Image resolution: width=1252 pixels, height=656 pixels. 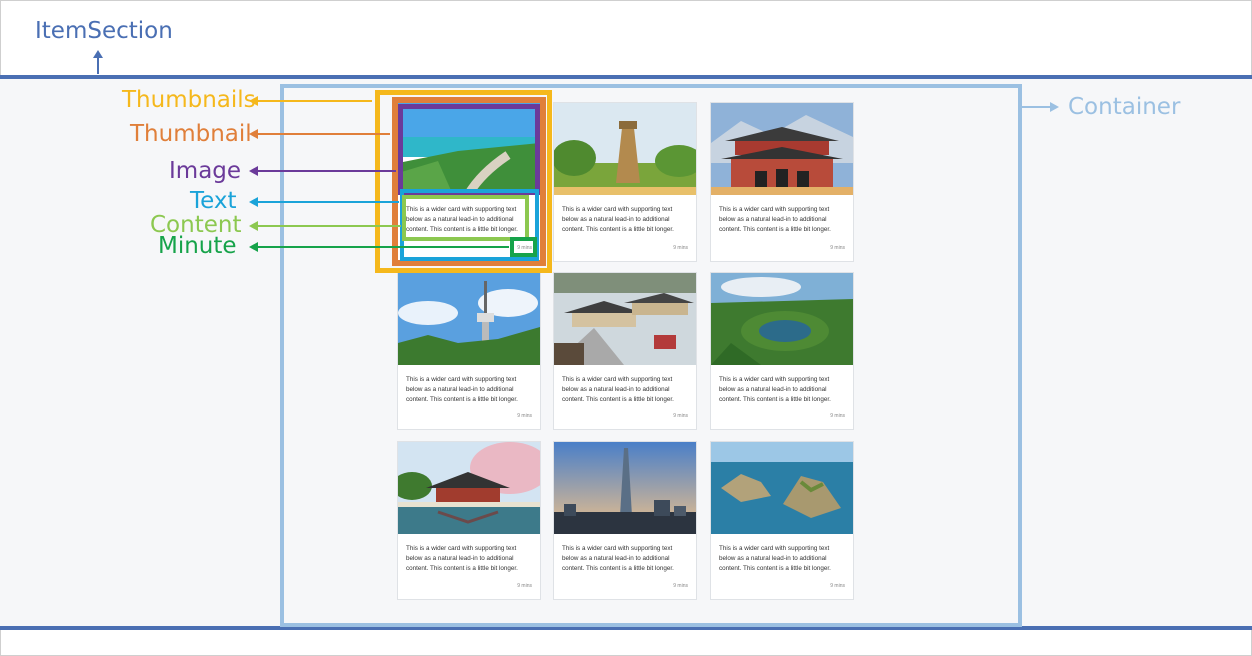 I want to click on tower-sky-icon, so click(x=469, y=319).